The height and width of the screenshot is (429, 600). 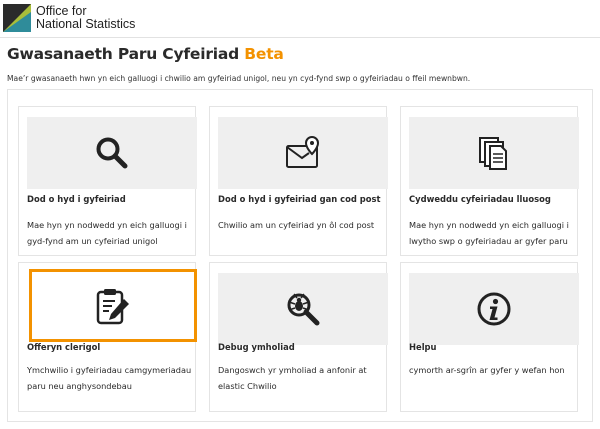 What do you see at coordinates (17, 18) in the screenshot?
I see `ons-logo-mark-icon` at bounding box center [17, 18].